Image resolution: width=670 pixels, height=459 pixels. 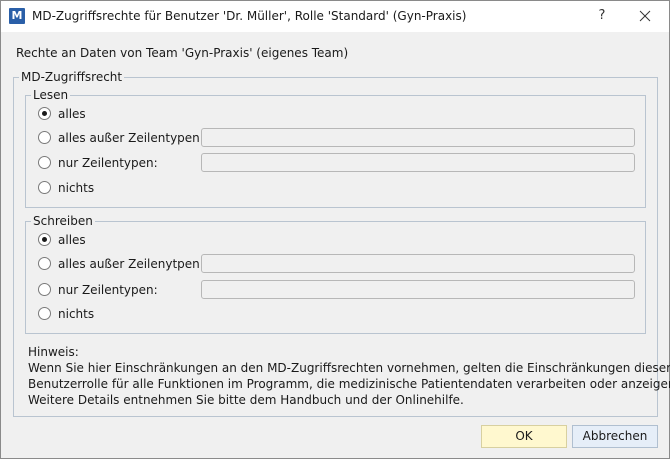 What do you see at coordinates (615, 436) in the screenshot?
I see `cancel-button: Abbrechen` at bounding box center [615, 436].